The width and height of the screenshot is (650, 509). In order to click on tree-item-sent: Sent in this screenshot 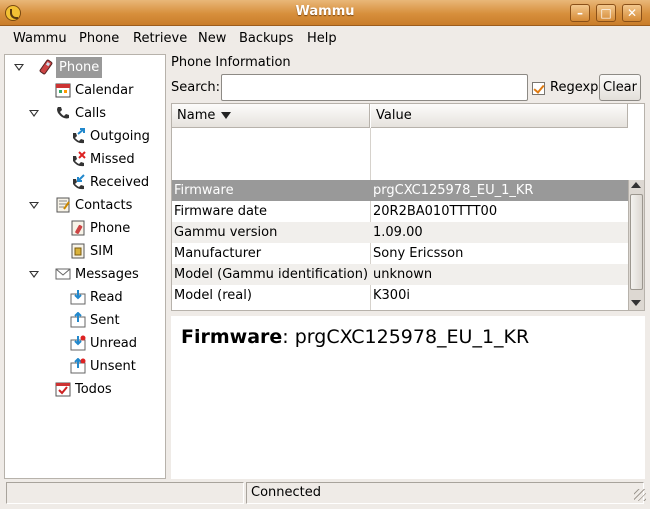, I will do `click(85, 320)`.